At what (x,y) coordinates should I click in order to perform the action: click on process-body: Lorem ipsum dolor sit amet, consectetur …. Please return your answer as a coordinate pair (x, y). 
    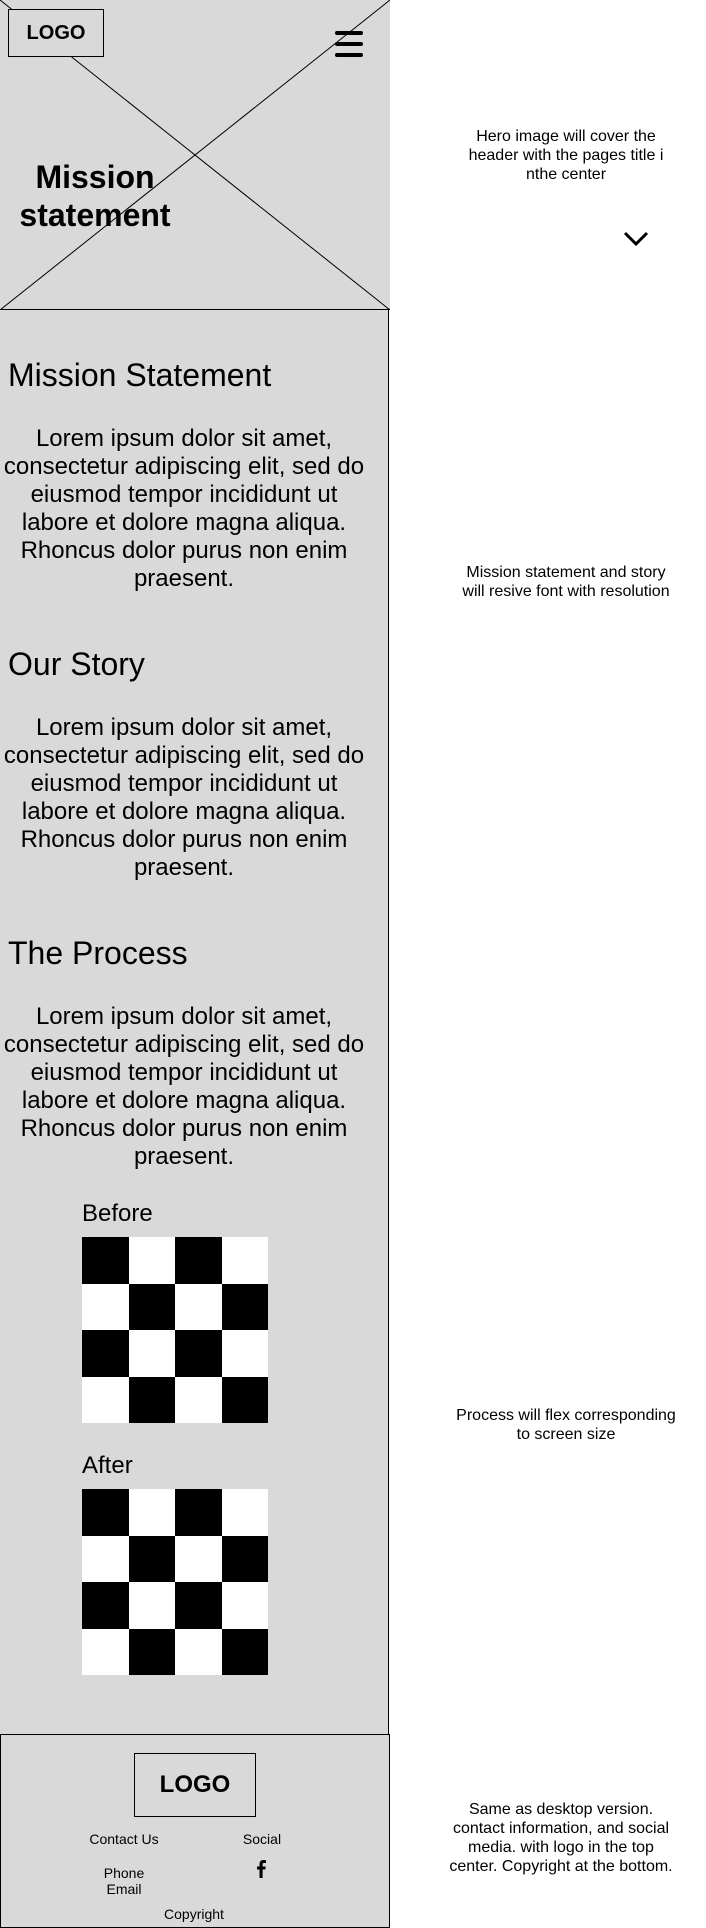
    Looking at the image, I should click on (184, 1086).